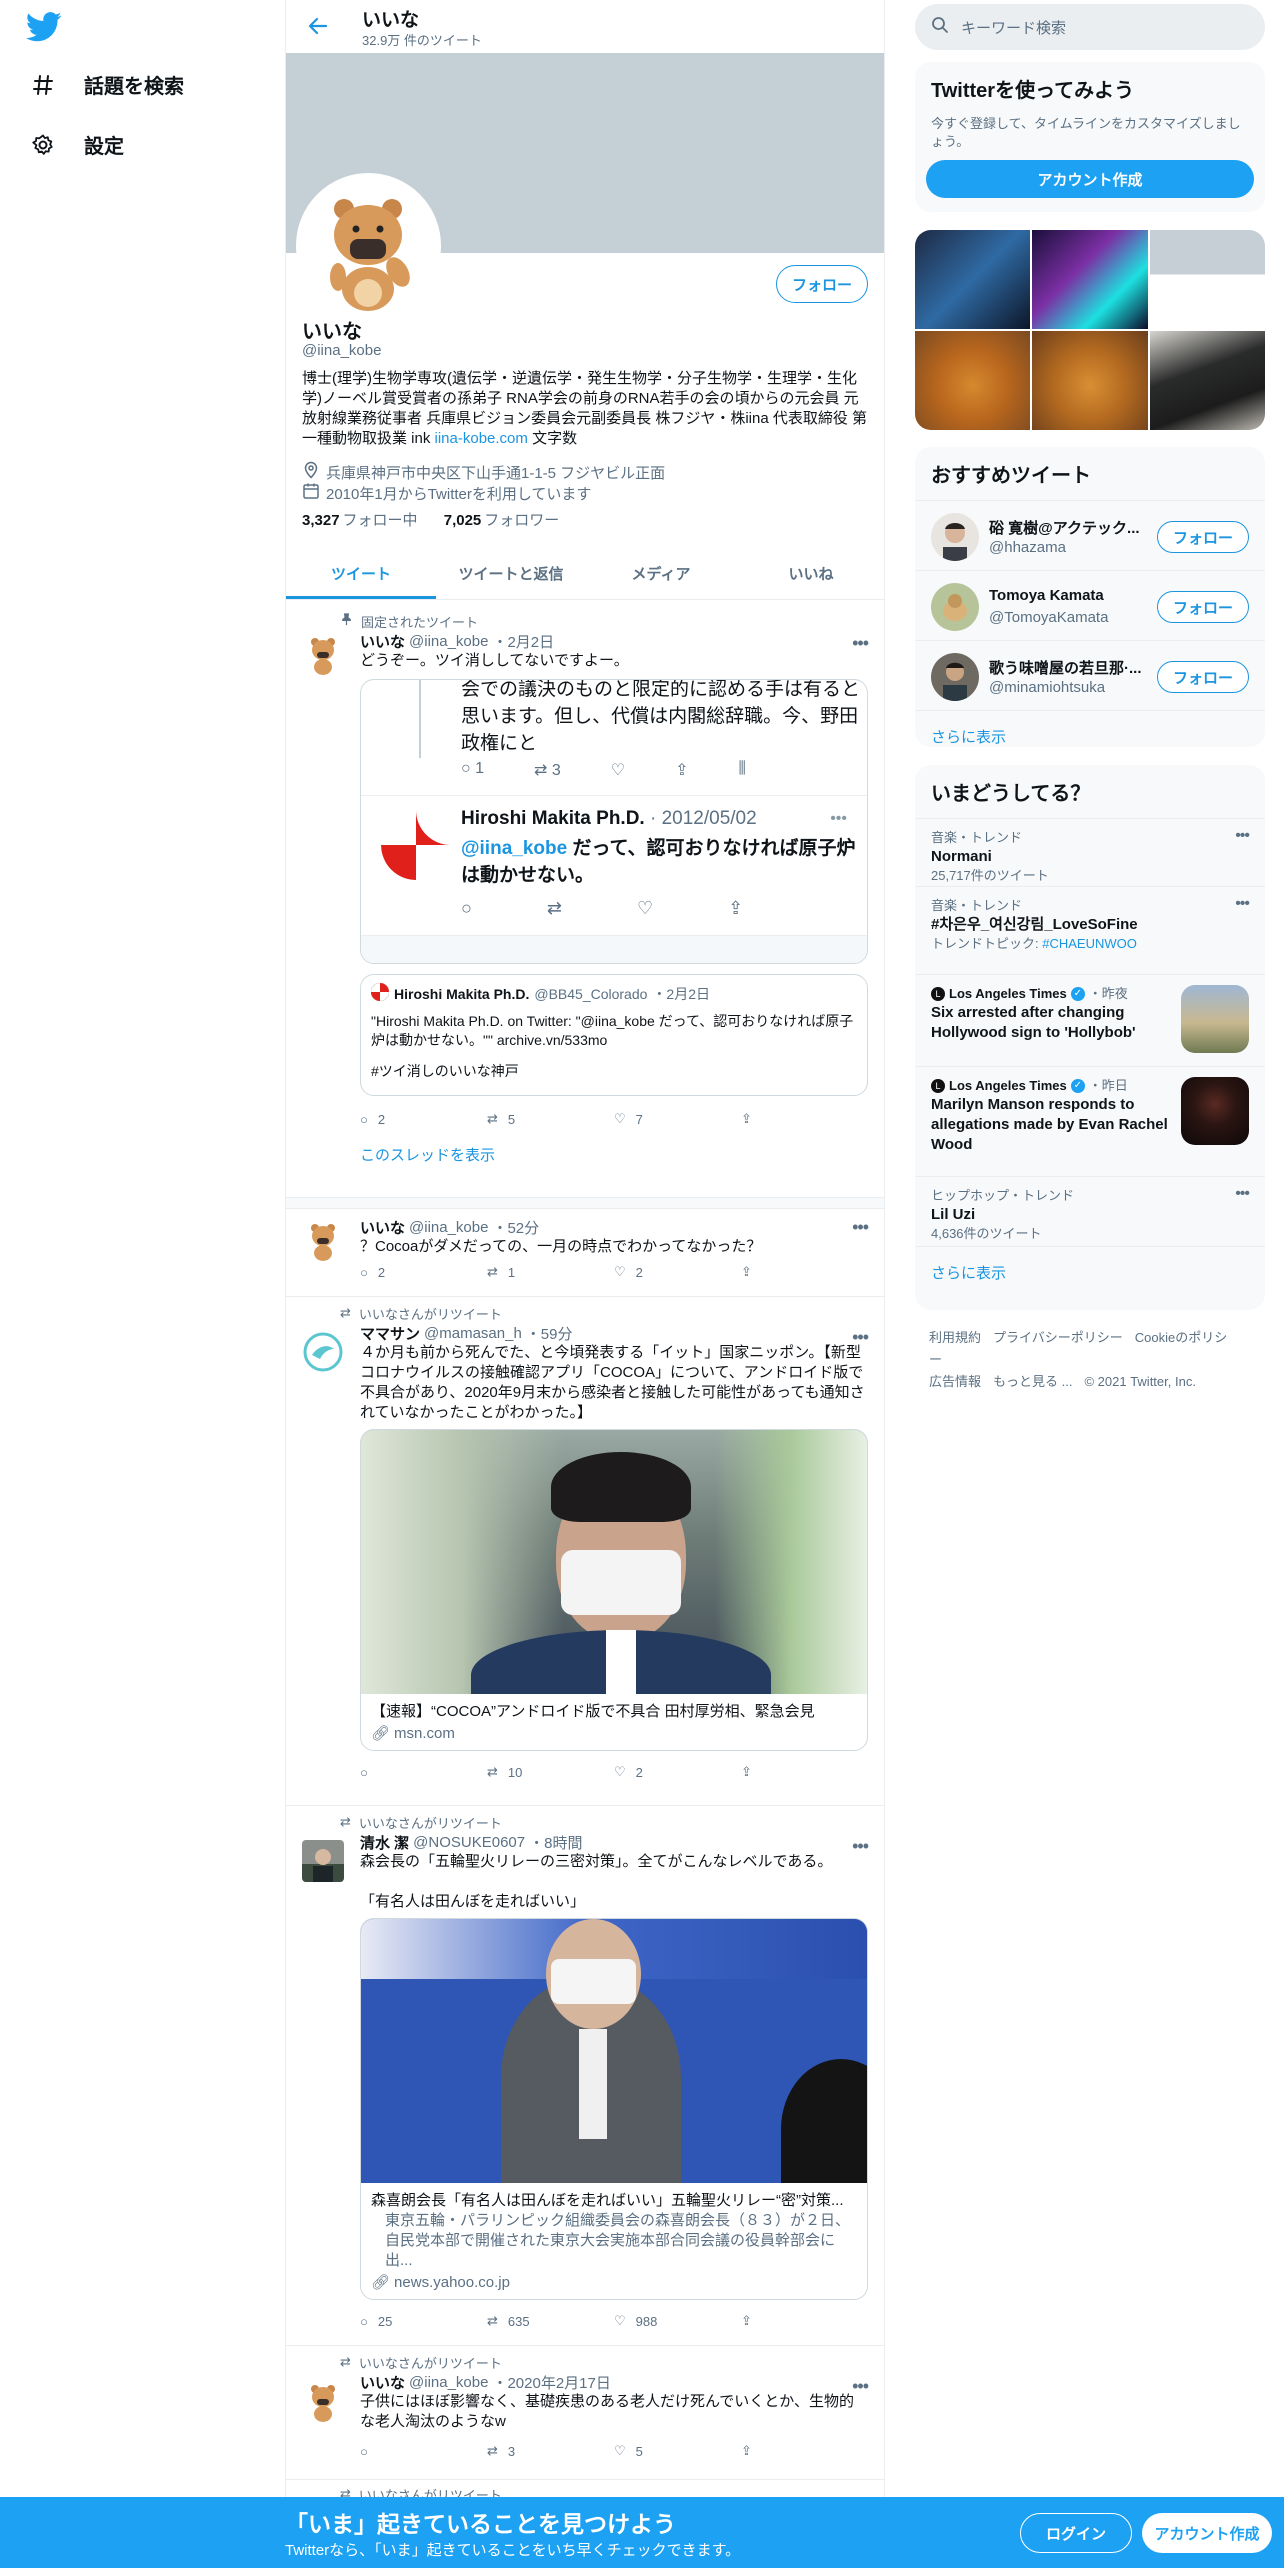 Image resolution: width=1284 pixels, height=2568 pixels. Describe the element at coordinates (43, 27) in the screenshot. I see `twitter-logo-icon` at that location.